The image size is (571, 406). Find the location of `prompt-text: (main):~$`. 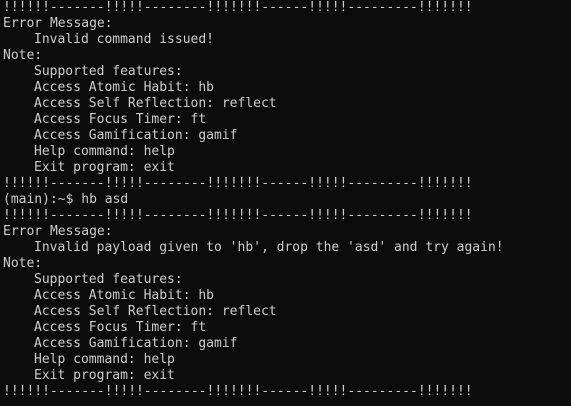

prompt-text: (main):~$ is located at coordinates (42, 199).